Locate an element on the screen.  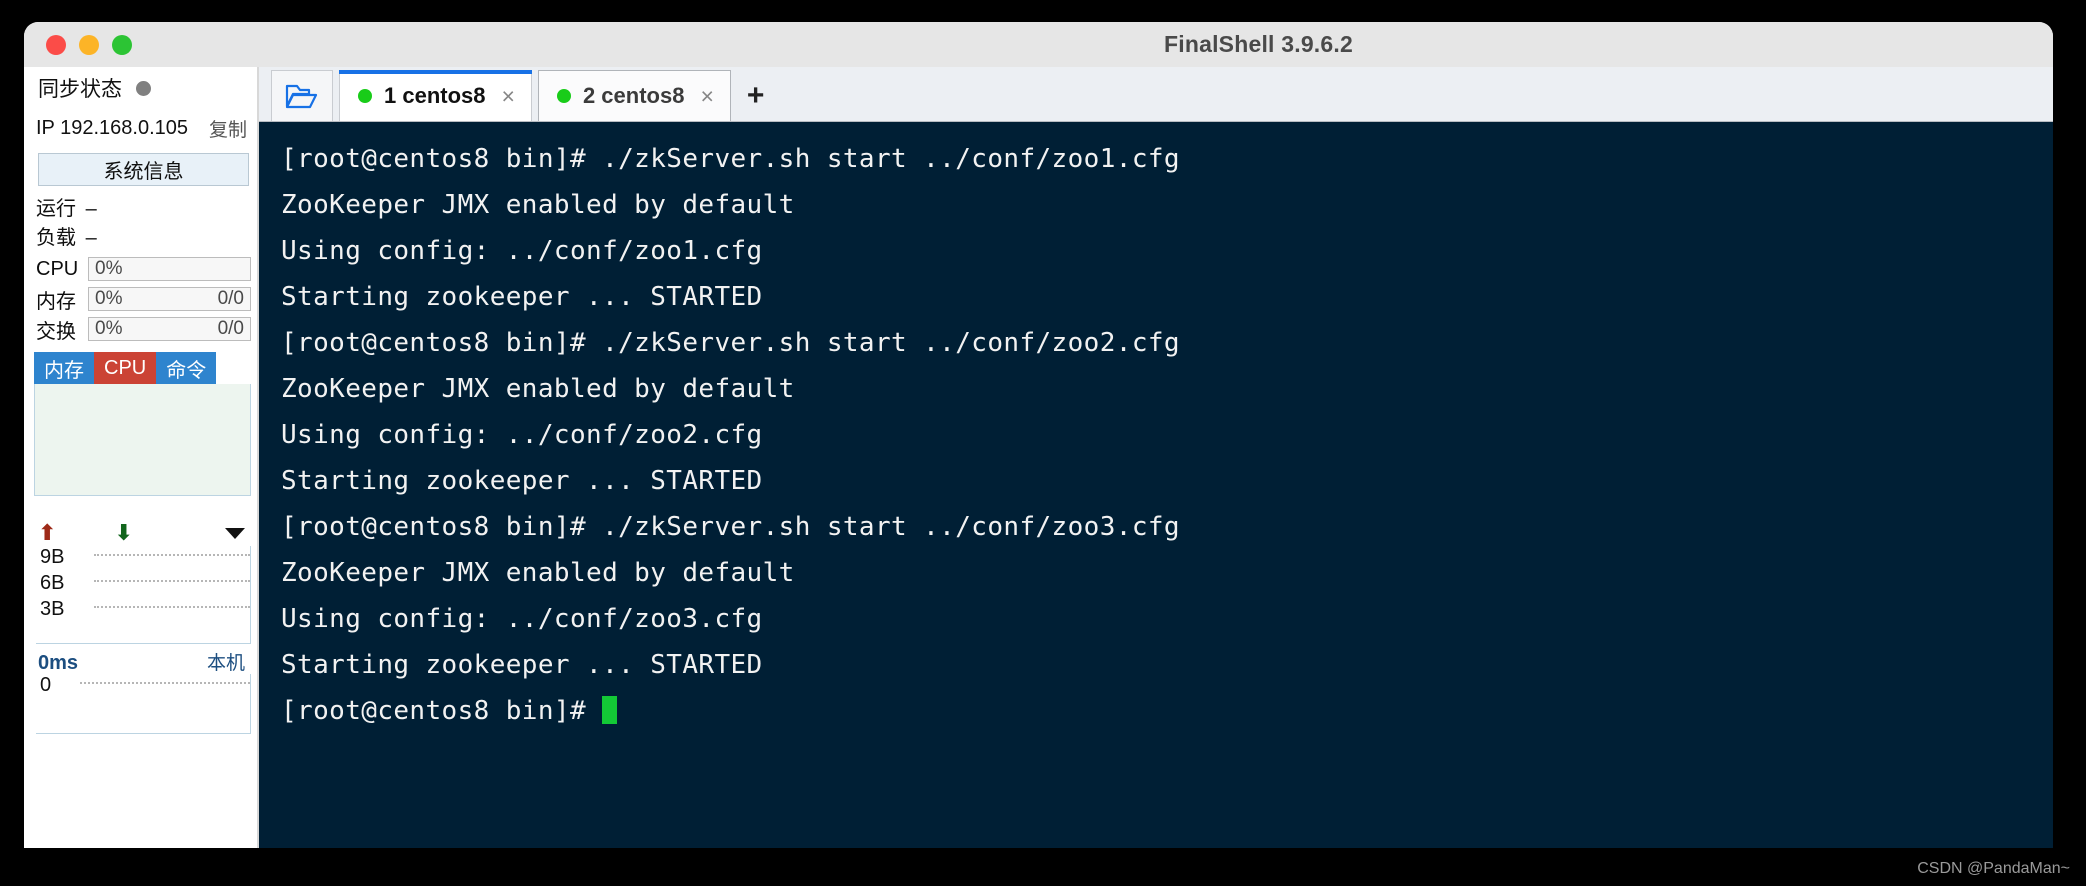
meter-cpu-percent: 0% is located at coordinates (109, 268).